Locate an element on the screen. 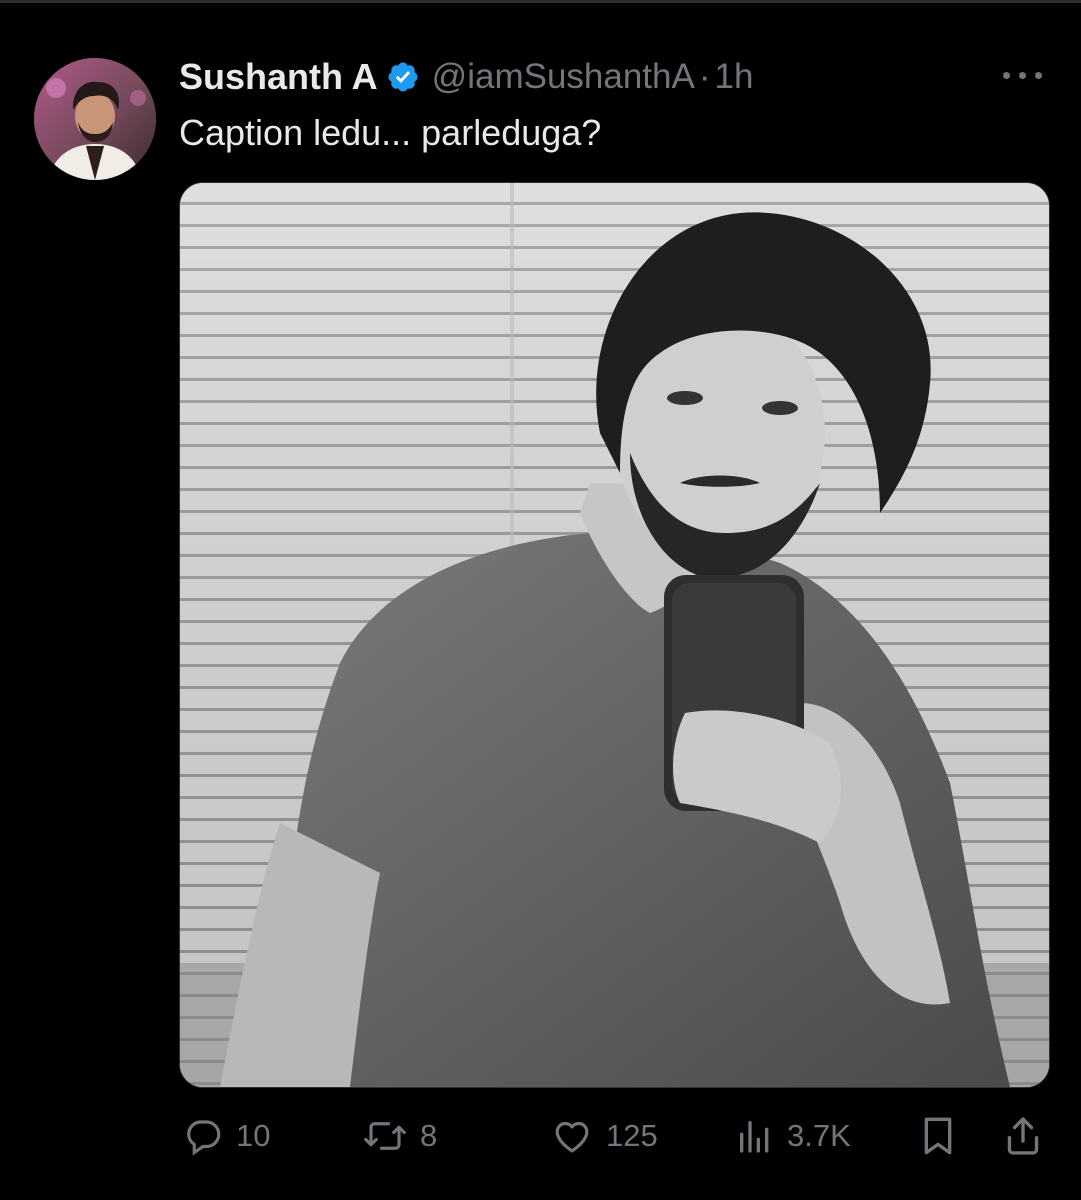 This screenshot has width=1081, height=1200. retweet-icon is located at coordinates (385, 1136).